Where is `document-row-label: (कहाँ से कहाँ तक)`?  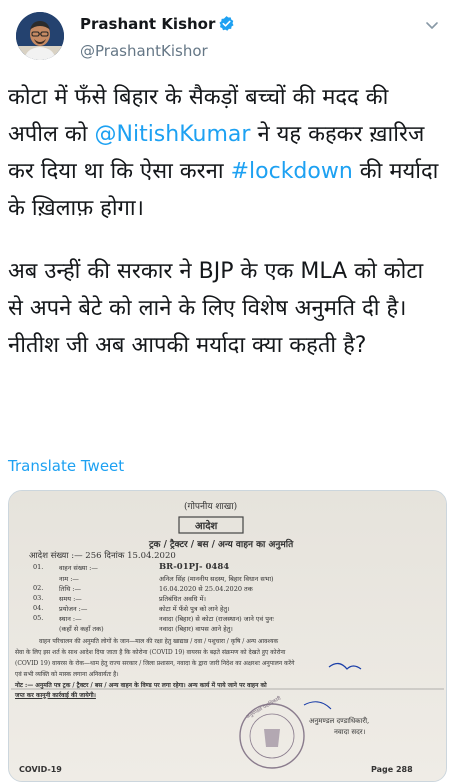
document-row-label: (कहाँ से कहाँ तक) is located at coordinates (81, 629).